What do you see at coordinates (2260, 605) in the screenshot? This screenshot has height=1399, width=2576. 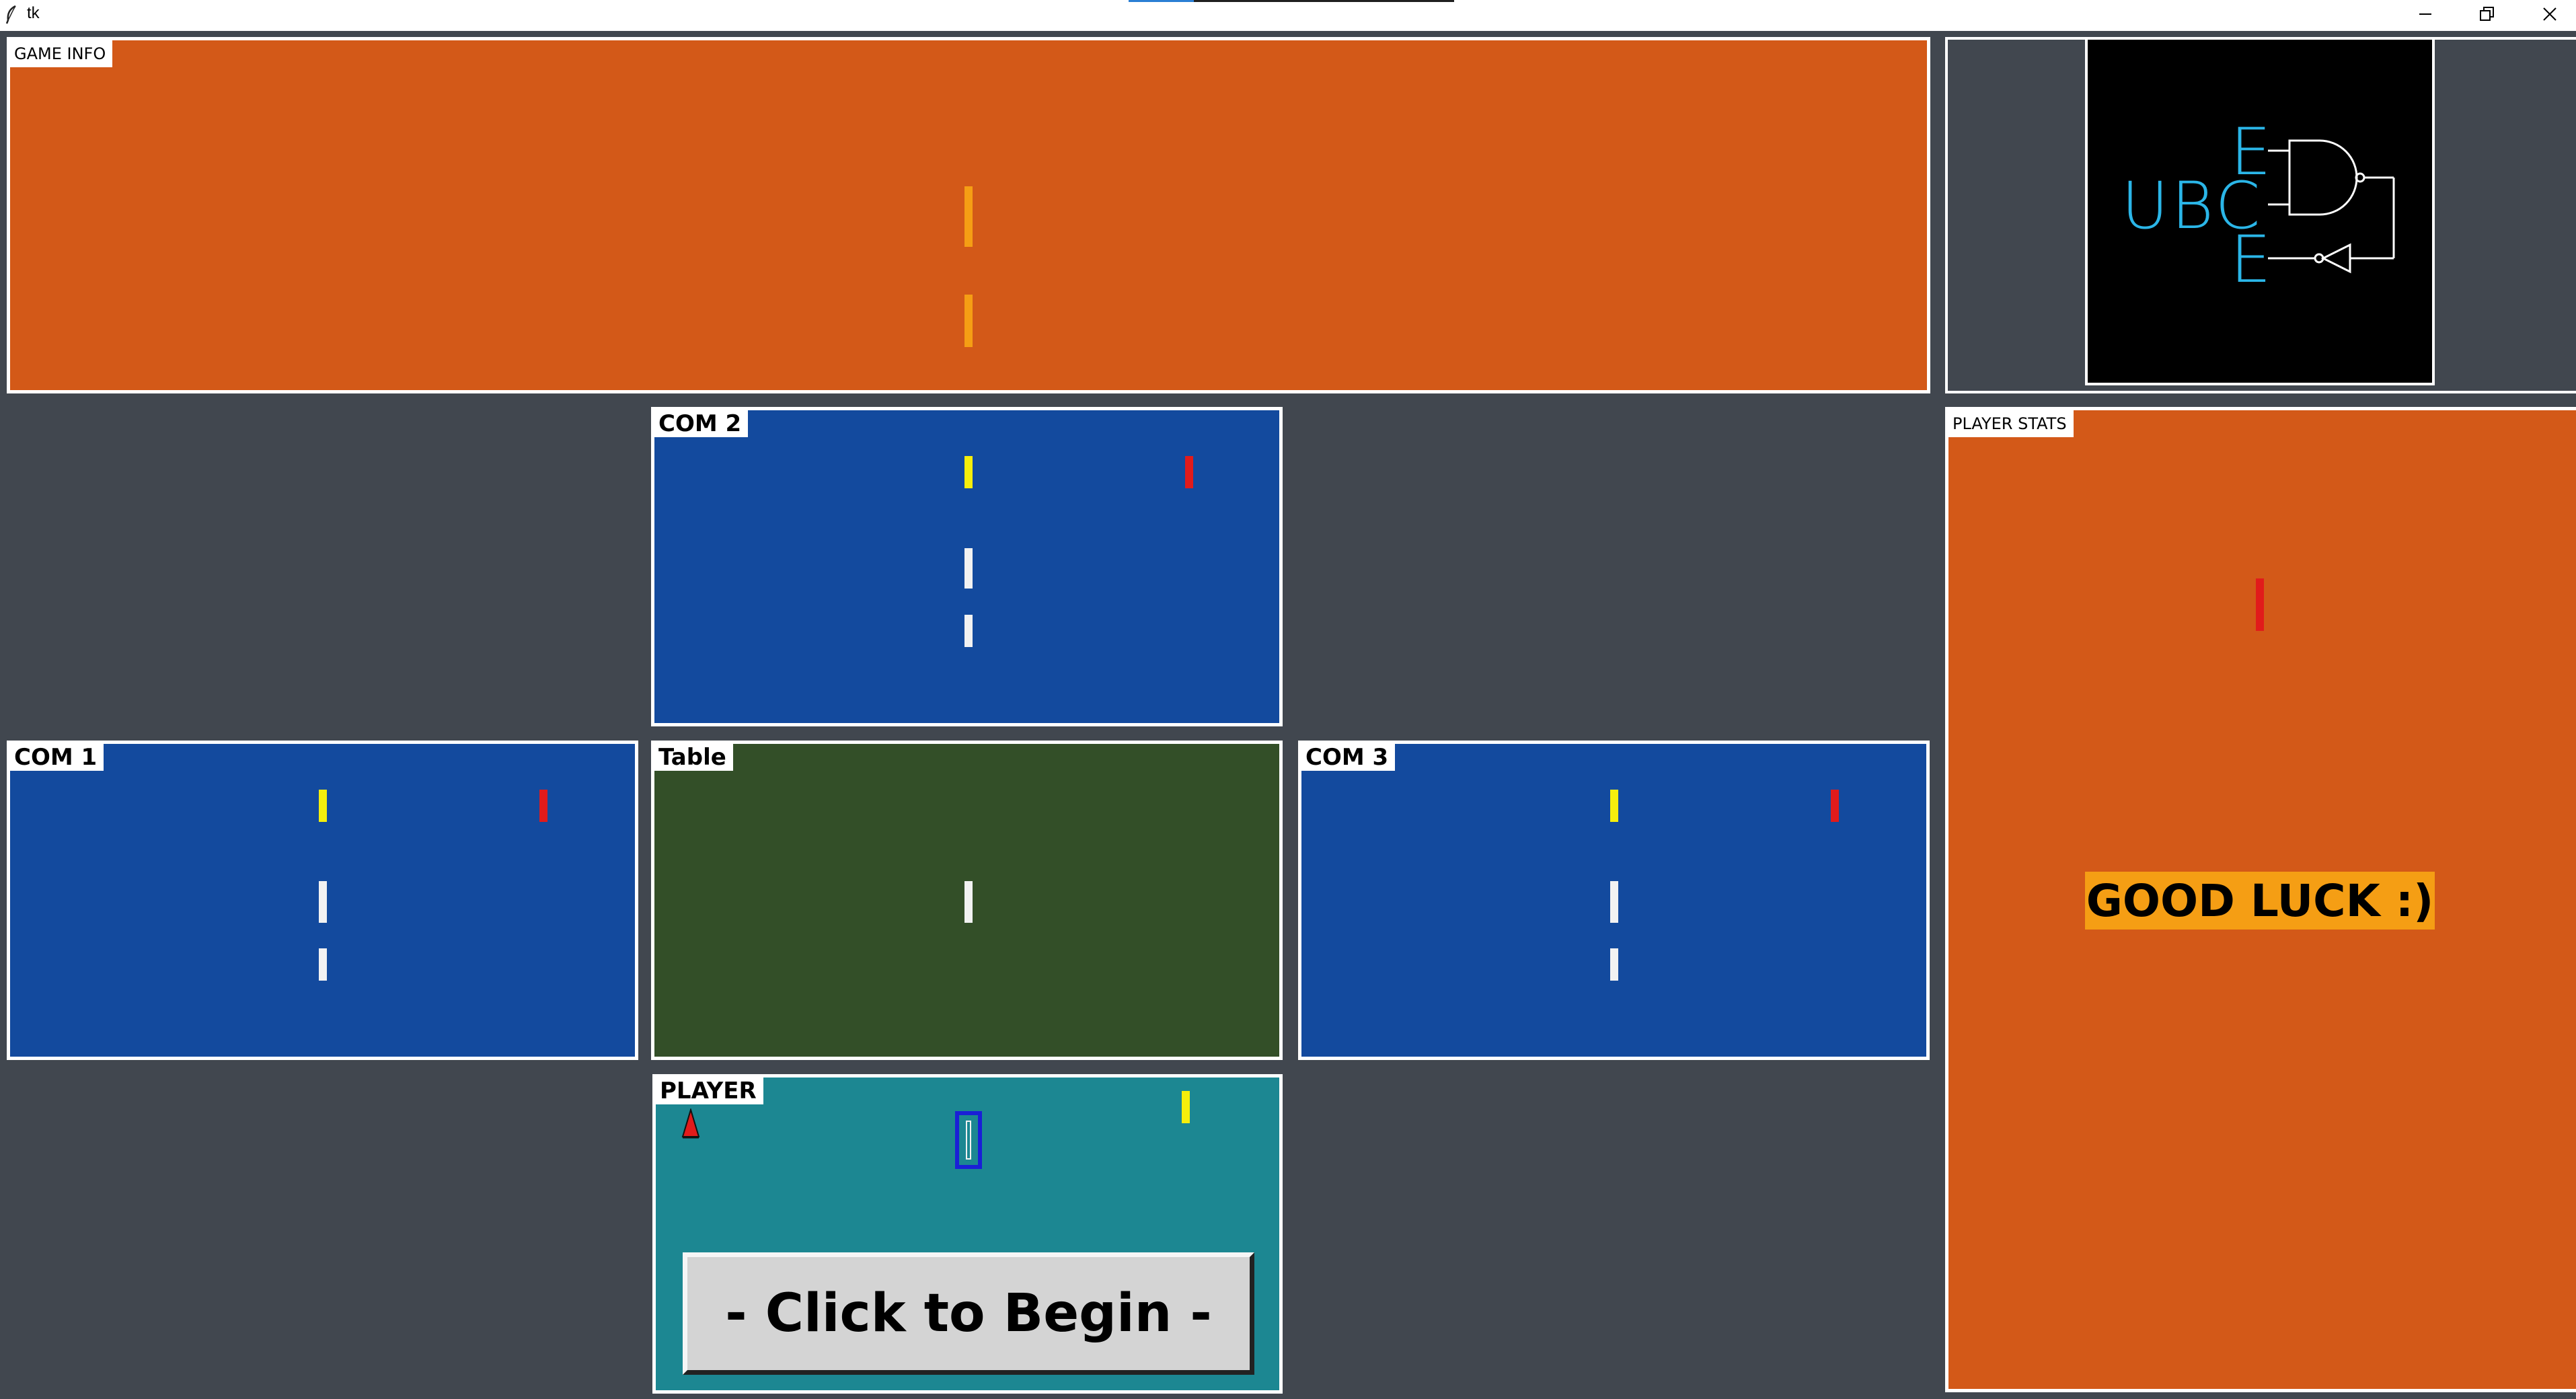 I see `stats-red-marker` at bounding box center [2260, 605].